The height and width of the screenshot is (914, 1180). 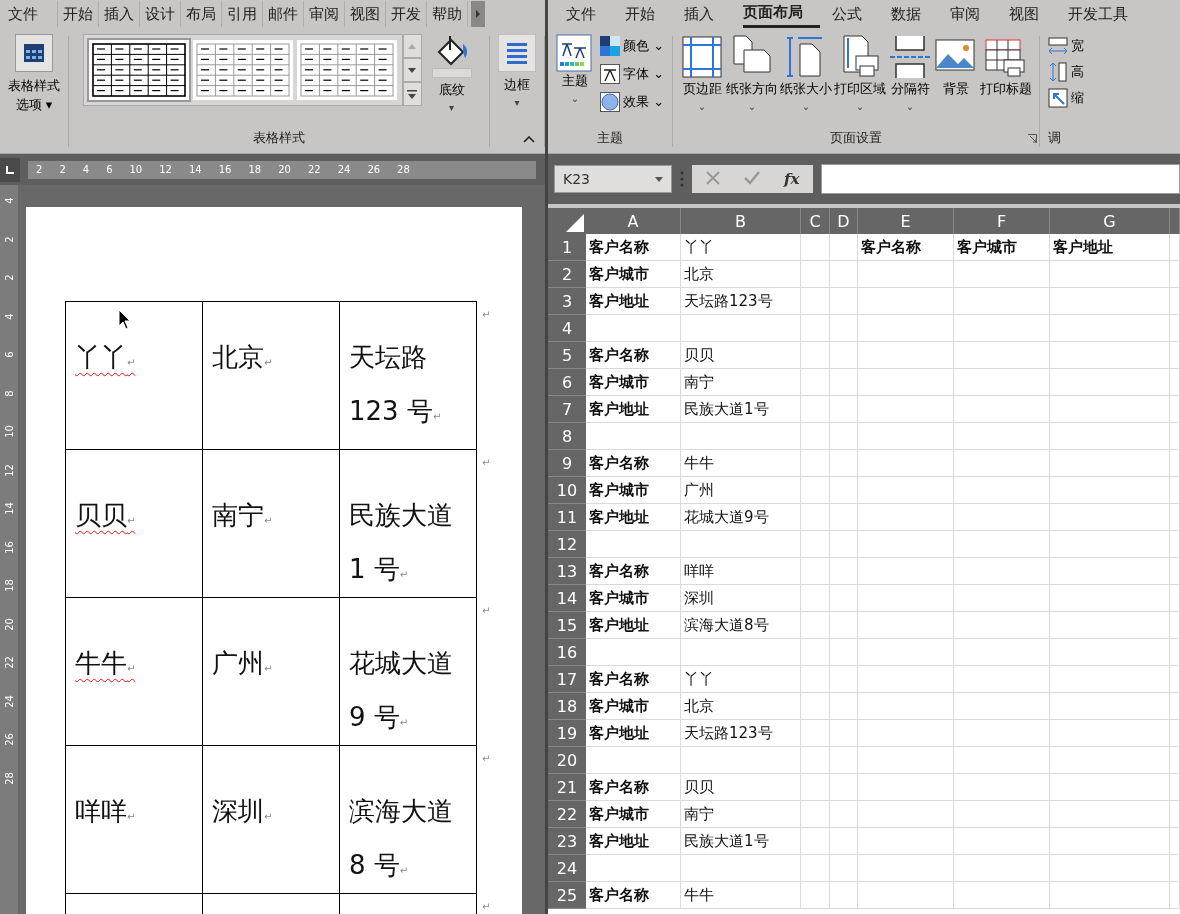 What do you see at coordinates (956, 74) in the screenshot?
I see `page-setup-button: 背景` at bounding box center [956, 74].